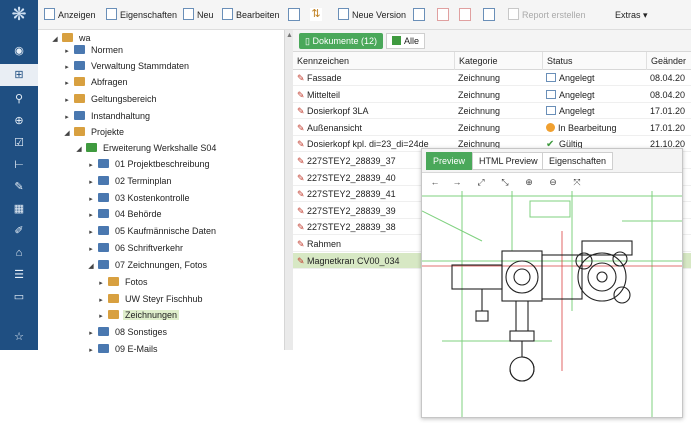  What do you see at coordinates (578, 161) in the screenshot?
I see `tab-properties: Eigenschaften` at bounding box center [578, 161].